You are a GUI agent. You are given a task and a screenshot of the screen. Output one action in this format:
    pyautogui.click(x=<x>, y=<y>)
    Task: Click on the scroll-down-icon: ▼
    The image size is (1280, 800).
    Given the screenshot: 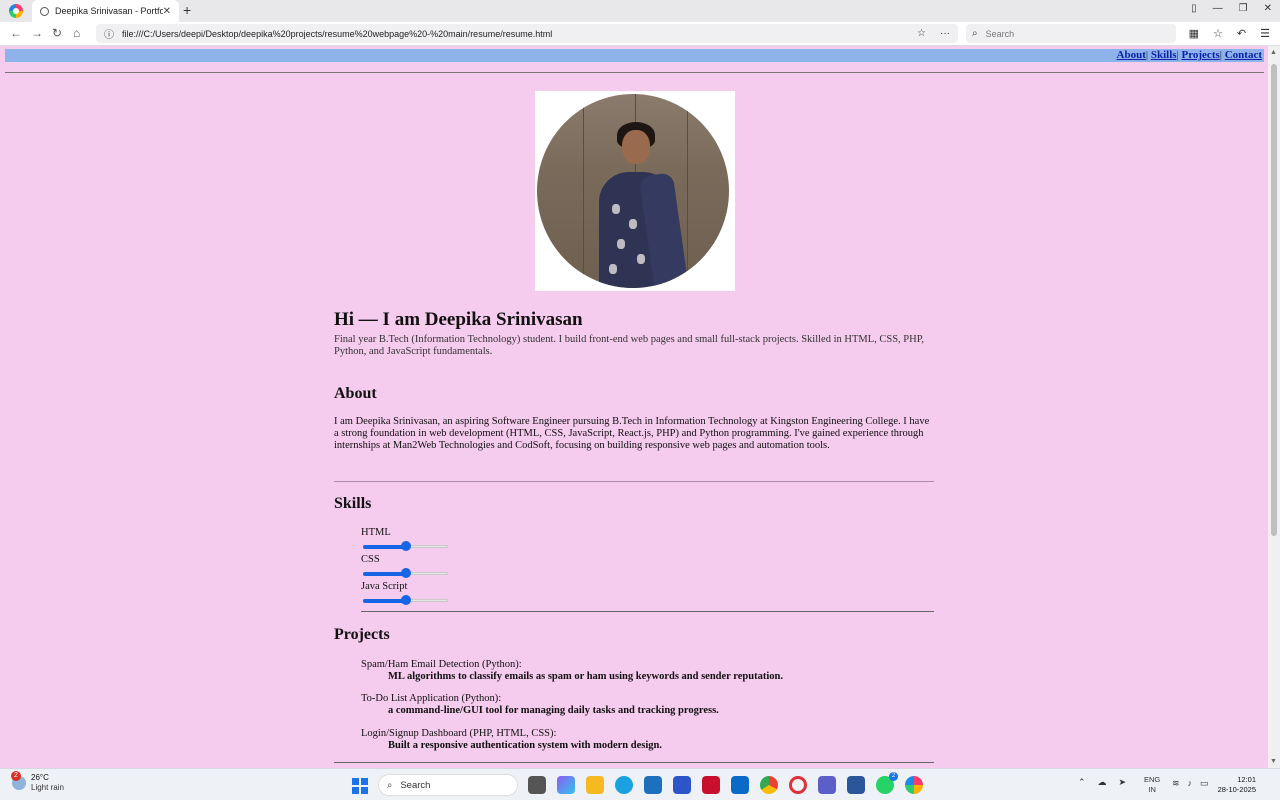 What is the action you would take?
    pyautogui.click(x=1273, y=761)
    